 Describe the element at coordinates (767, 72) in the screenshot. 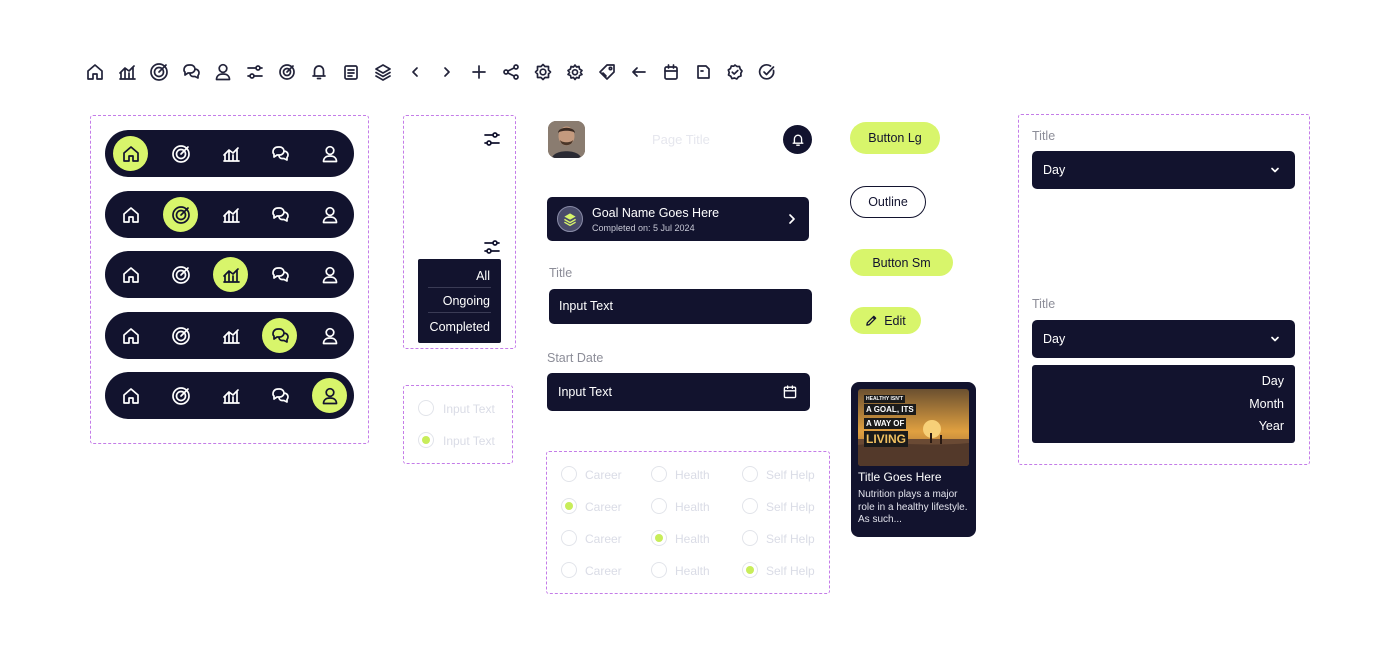

I see `check-circle-icon` at that location.